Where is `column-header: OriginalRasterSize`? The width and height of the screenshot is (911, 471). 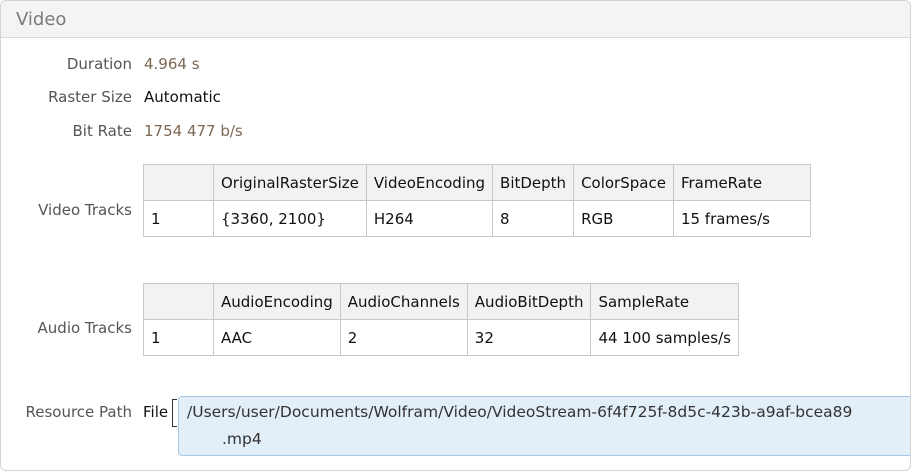 column-header: OriginalRasterSize is located at coordinates (290, 182).